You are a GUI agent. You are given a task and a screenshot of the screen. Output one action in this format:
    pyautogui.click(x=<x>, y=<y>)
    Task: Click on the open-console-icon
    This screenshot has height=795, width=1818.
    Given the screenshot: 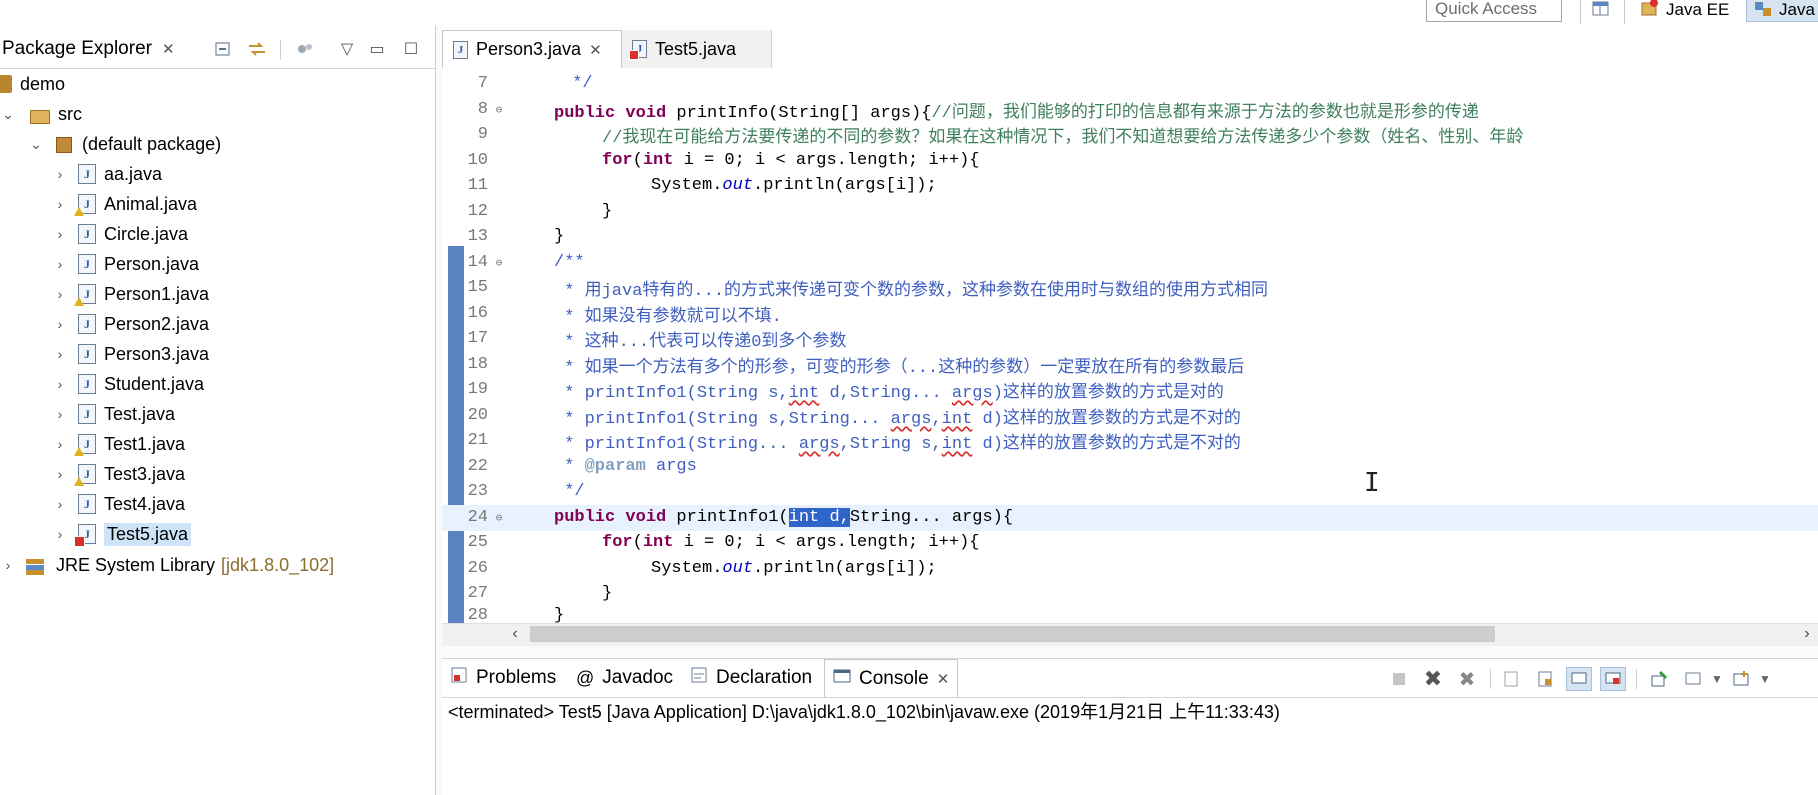 What is the action you would take?
    pyautogui.click(x=1741, y=679)
    